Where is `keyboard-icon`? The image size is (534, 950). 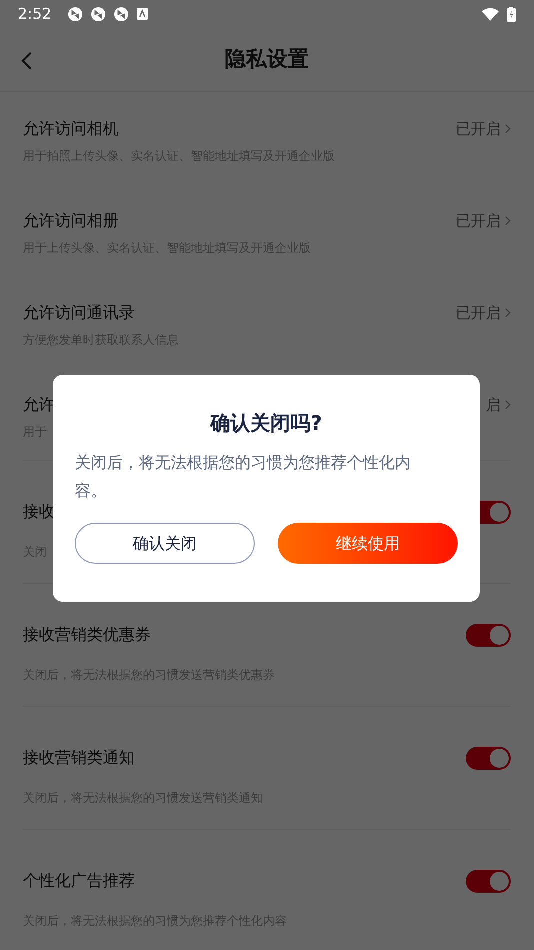 keyboard-icon is located at coordinates (142, 14).